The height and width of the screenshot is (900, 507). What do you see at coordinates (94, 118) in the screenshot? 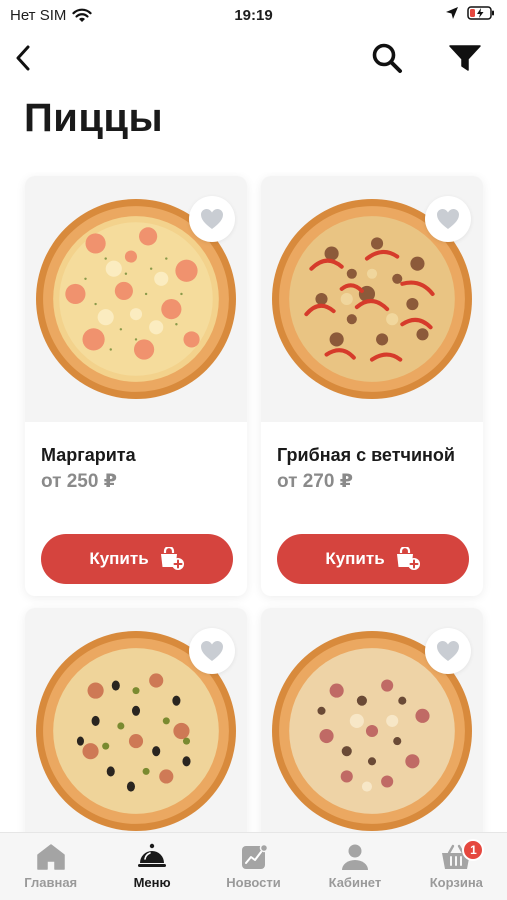
I see `page-title: Пиццы` at bounding box center [94, 118].